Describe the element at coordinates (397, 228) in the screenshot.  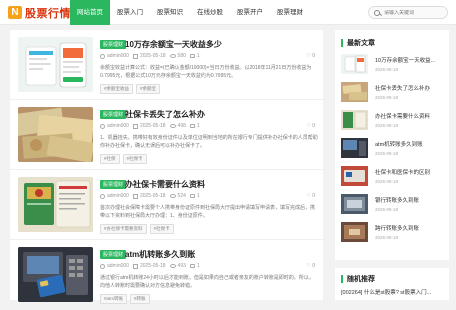
I see `sidebar-article-title: 跨行转账多久到账` at that location.